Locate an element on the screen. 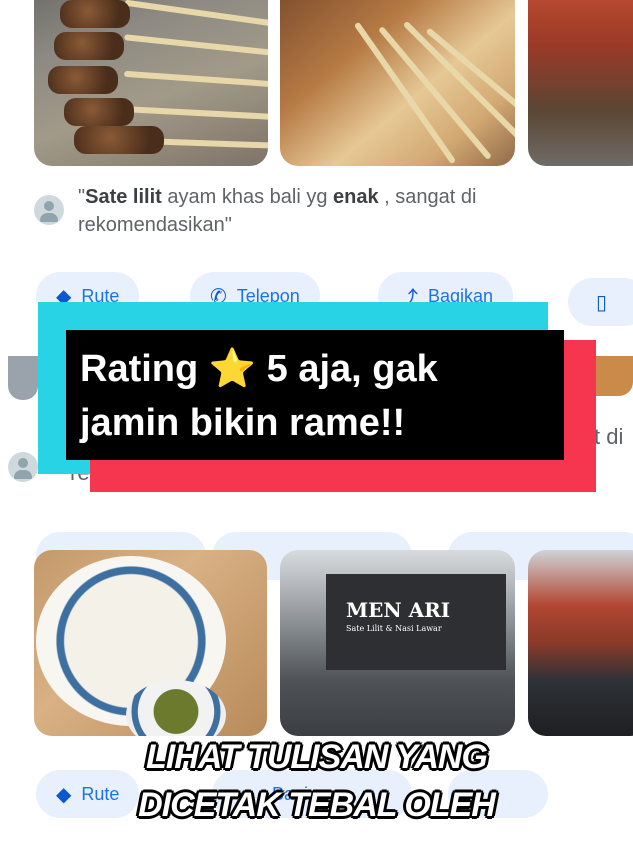 The width and height of the screenshot is (633, 844). sign-name: MEN ARI is located at coordinates (398, 610).